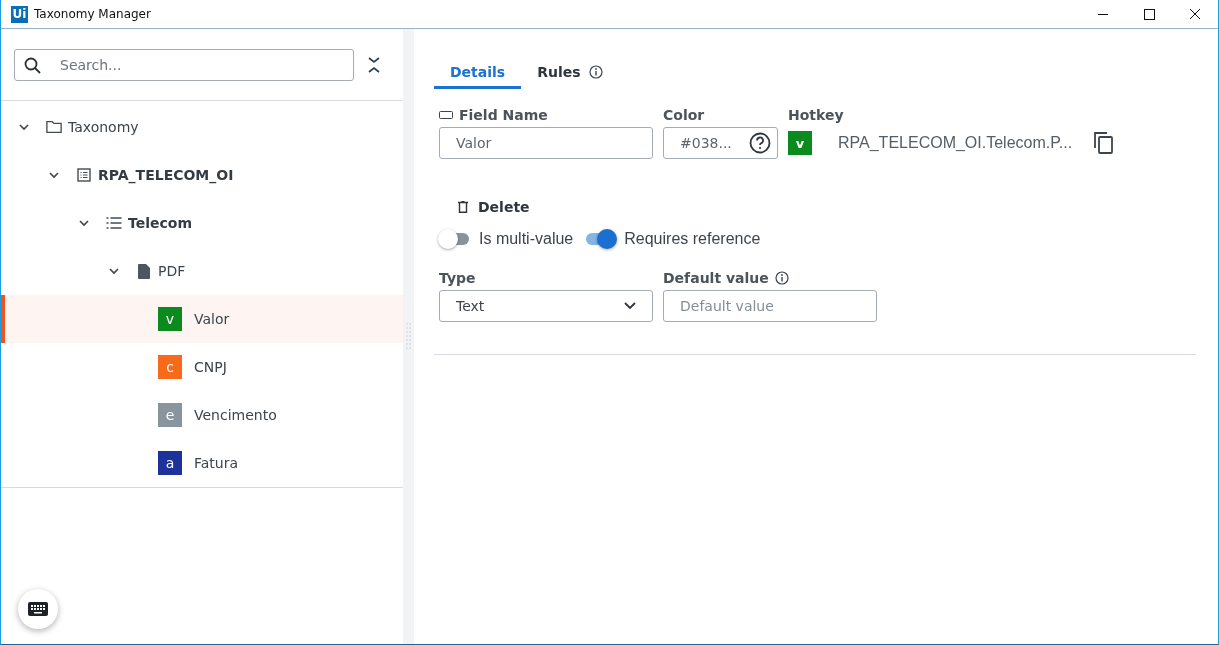 Image resolution: width=1219 pixels, height=645 pixels. Describe the element at coordinates (170, 367) in the screenshot. I see `field-letter-tag: c` at that location.